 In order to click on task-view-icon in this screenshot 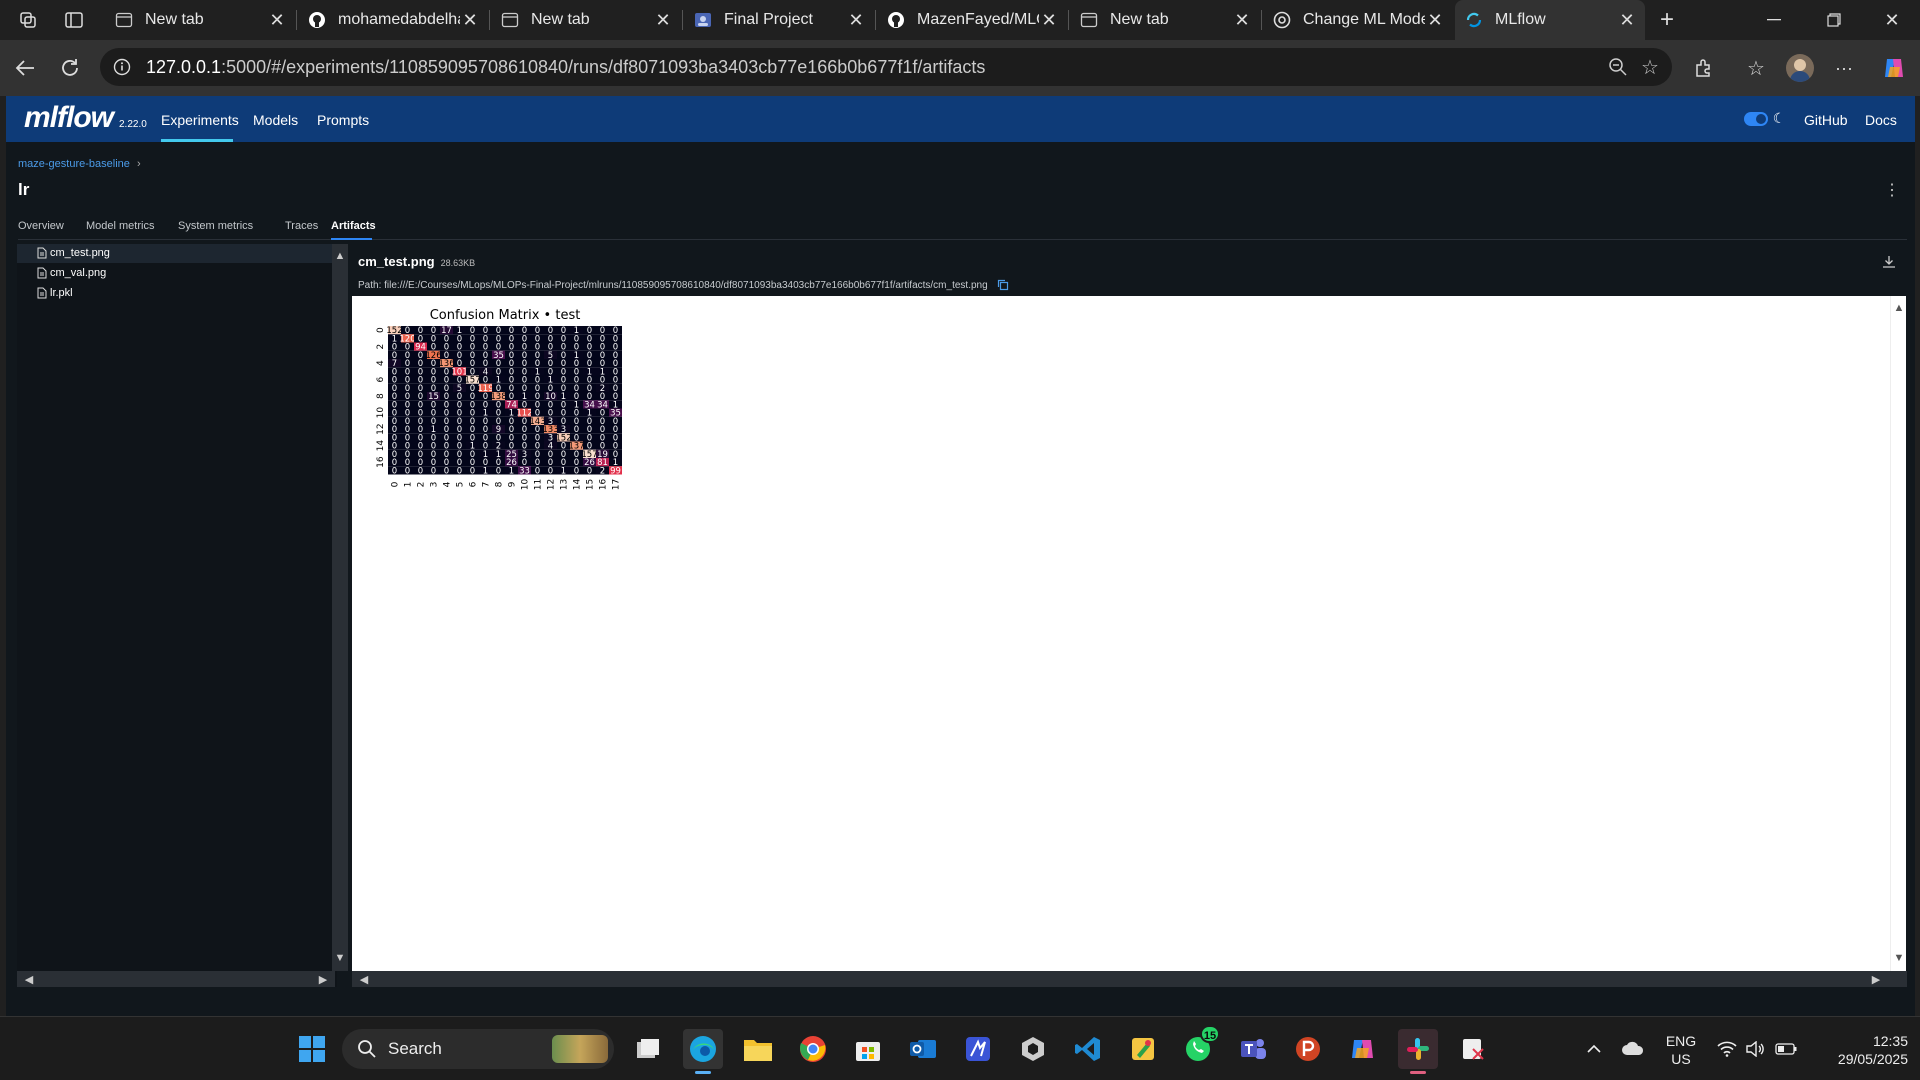, I will do `click(648, 1049)`.